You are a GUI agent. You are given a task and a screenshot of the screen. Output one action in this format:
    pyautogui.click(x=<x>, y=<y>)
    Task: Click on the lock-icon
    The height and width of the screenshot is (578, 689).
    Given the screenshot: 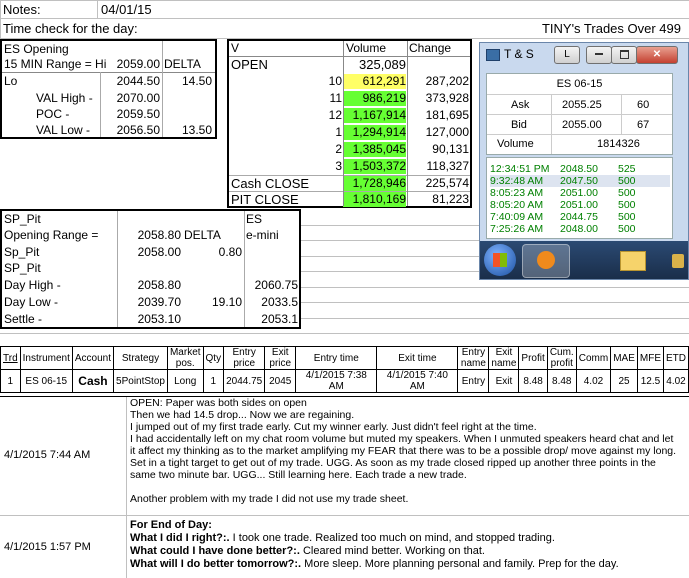 What is the action you would take?
    pyautogui.click(x=678, y=261)
    